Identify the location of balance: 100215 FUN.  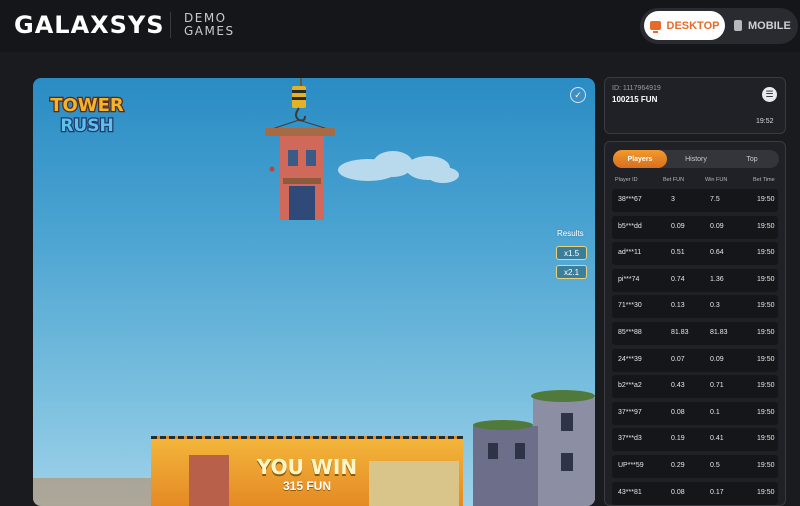
(635, 99).